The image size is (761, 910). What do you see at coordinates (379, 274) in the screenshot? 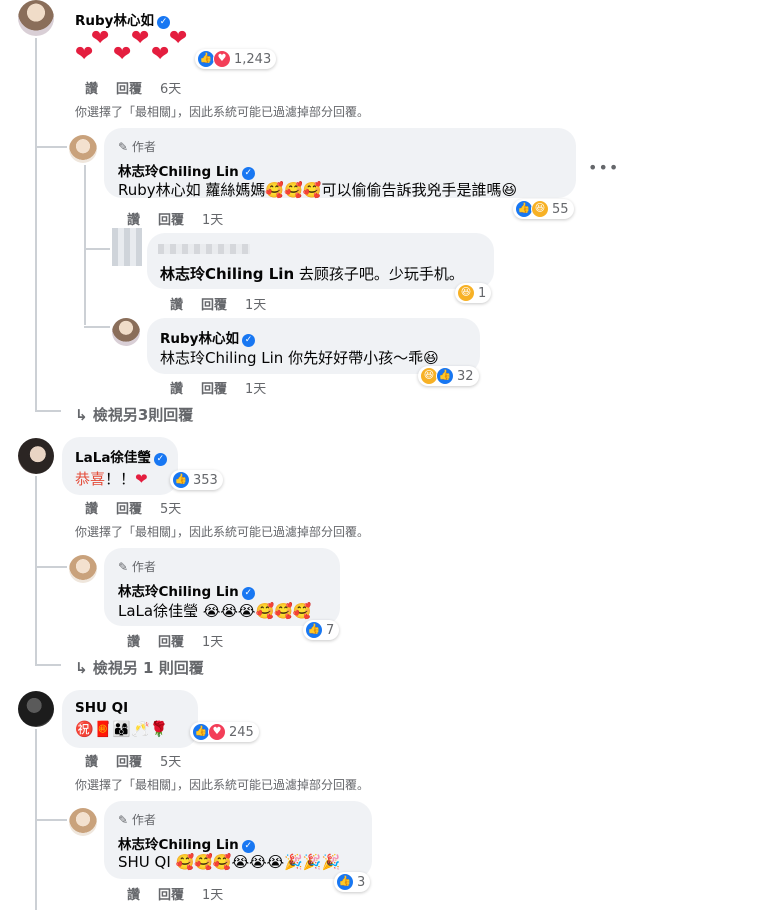
I see `comment-text-body: 去顾孩子吧。少玩手机。` at bounding box center [379, 274].